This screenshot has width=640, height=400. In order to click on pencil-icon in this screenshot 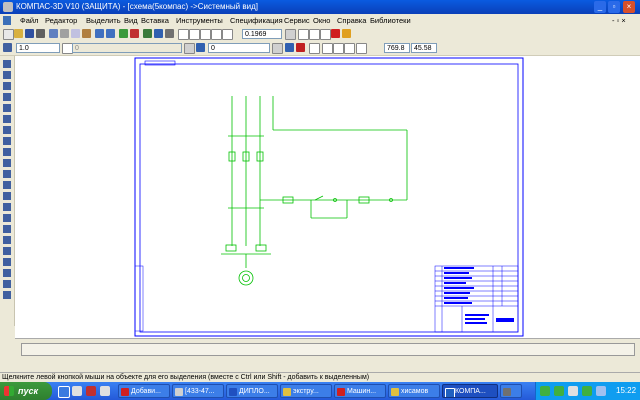, I will do `click(289, 47)`.